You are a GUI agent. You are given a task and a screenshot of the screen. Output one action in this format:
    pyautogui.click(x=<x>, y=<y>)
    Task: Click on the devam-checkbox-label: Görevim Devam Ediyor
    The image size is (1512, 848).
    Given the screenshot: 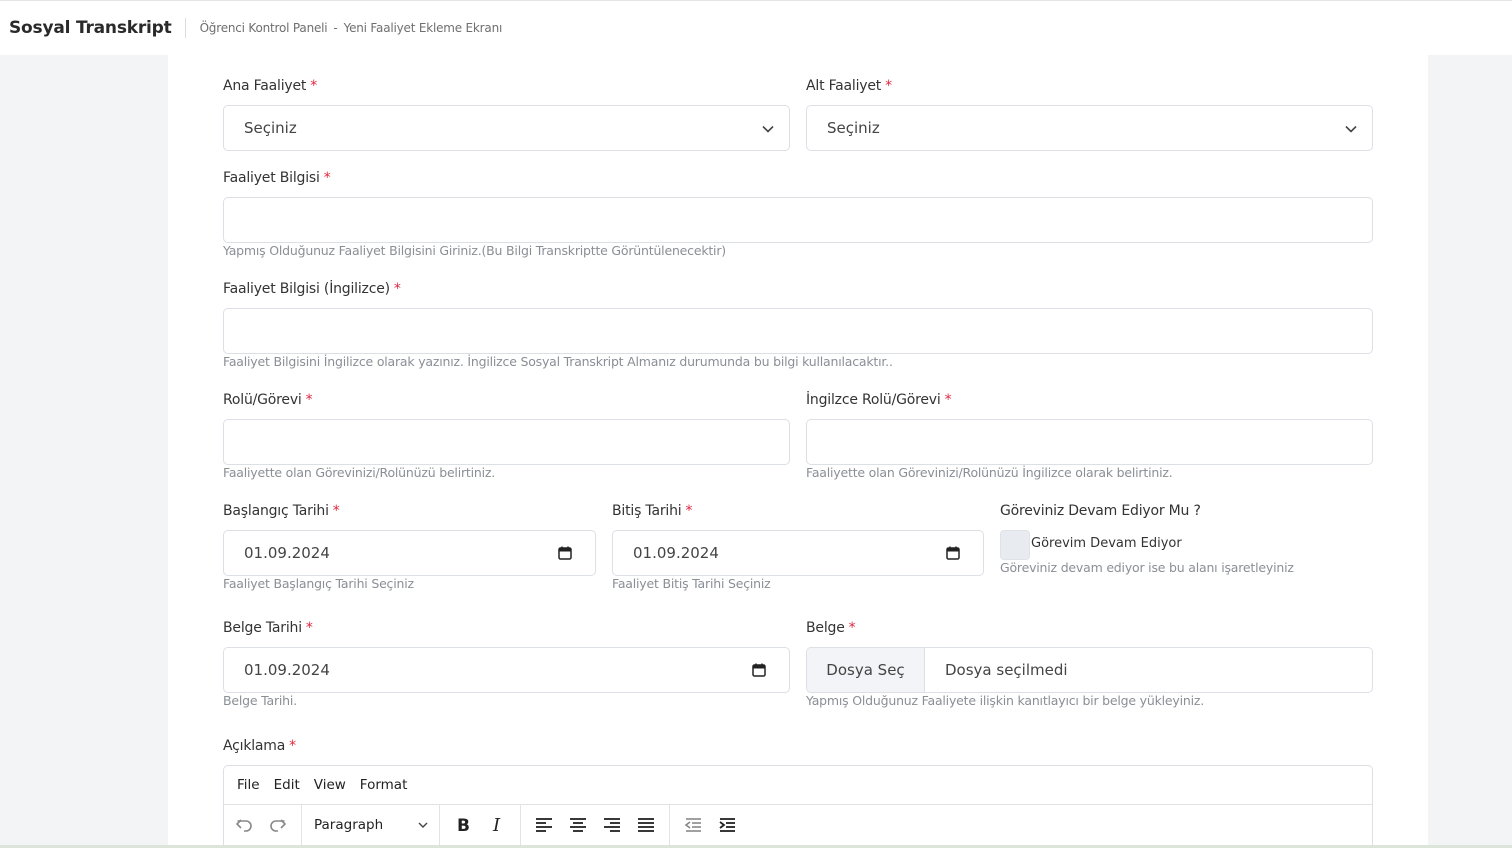 What is the action you would take?
    pyautogui.click(x=1106, y=543)
    